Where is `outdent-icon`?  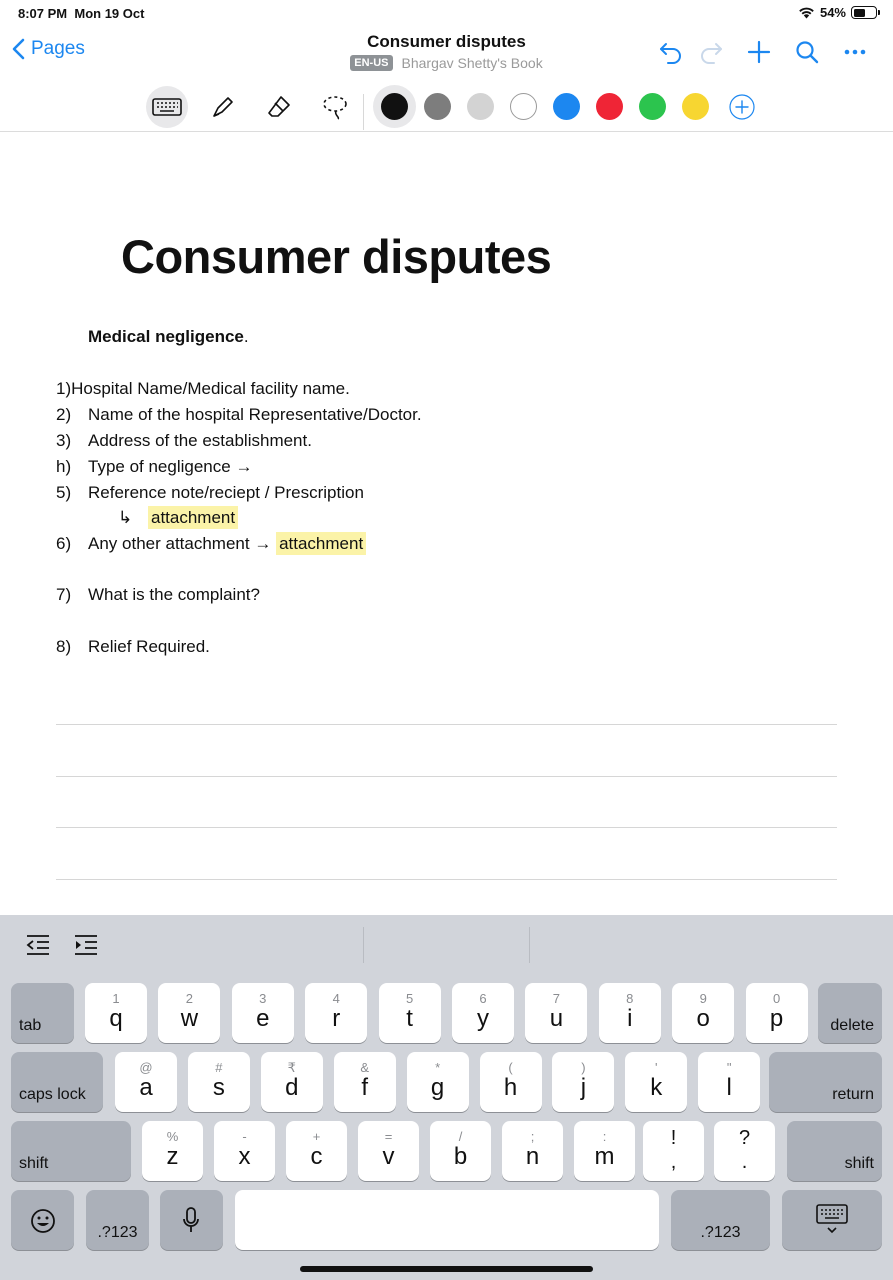
outdent-icon is located at coordinates (37, 945).